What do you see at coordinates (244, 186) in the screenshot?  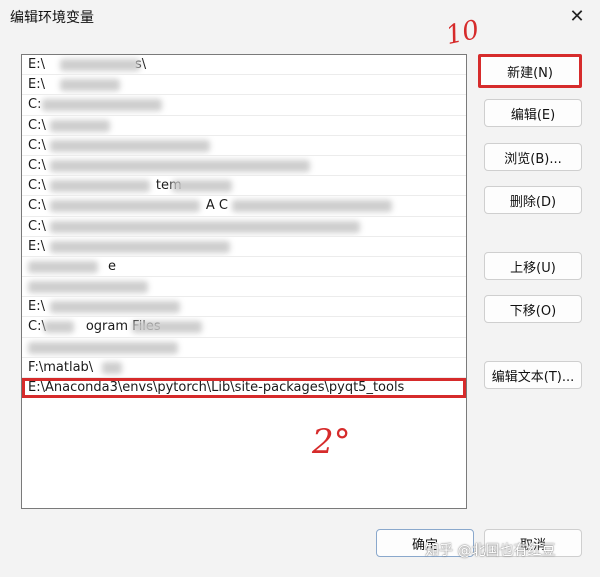 I see `list-item: C:\ tem` at bounding box center [244, 186].